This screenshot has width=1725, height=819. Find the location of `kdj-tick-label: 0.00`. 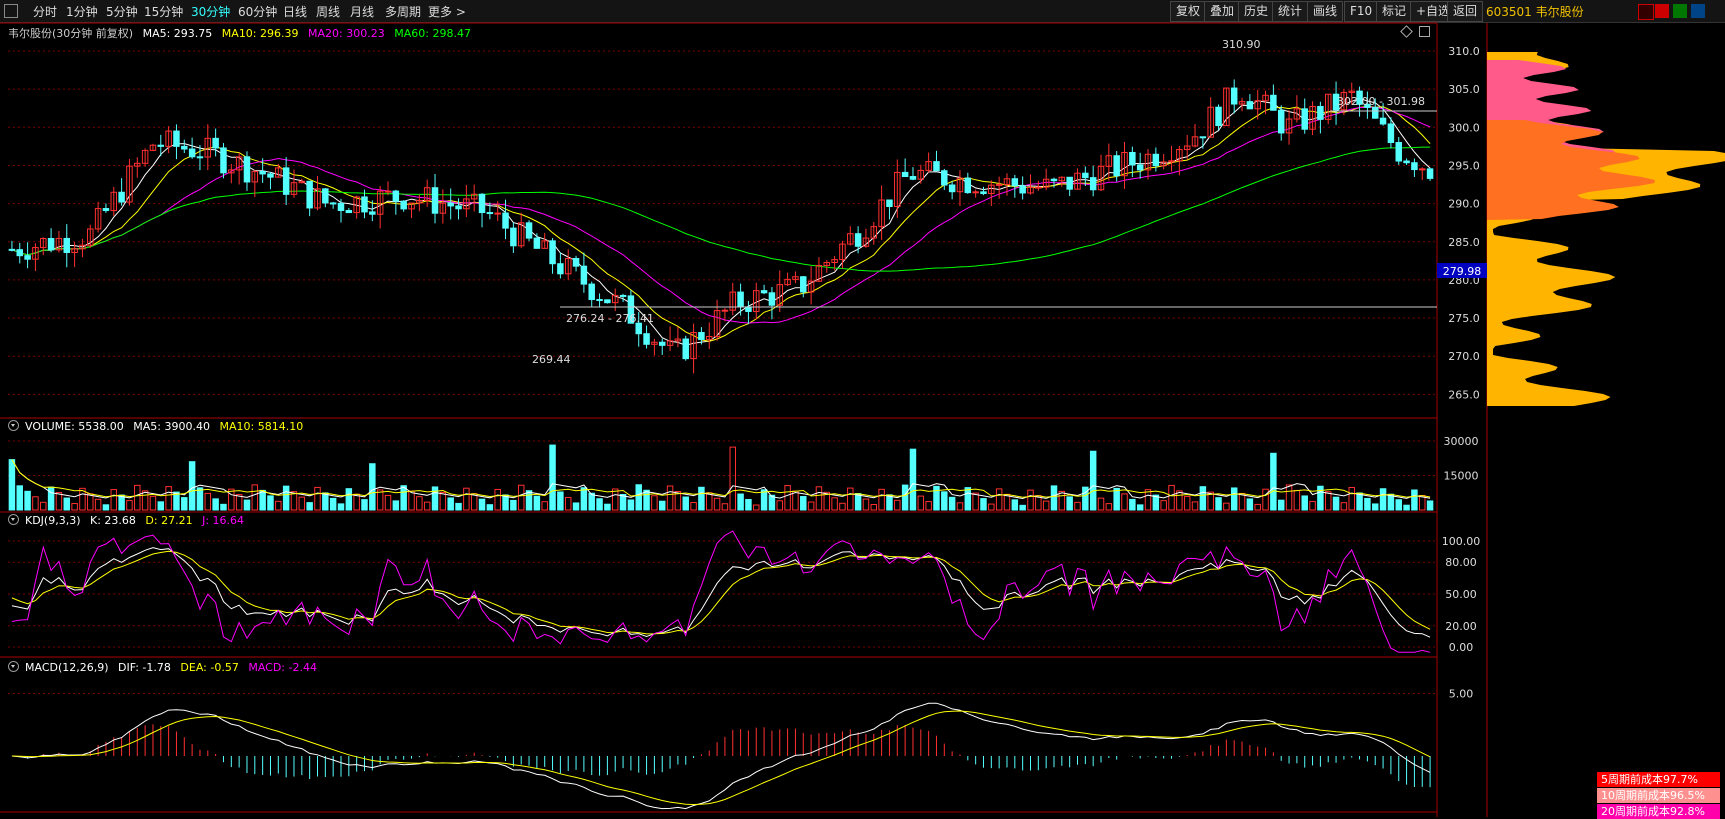

kdj-tick-label: 0.00 is located at coordinates (1461, 647).